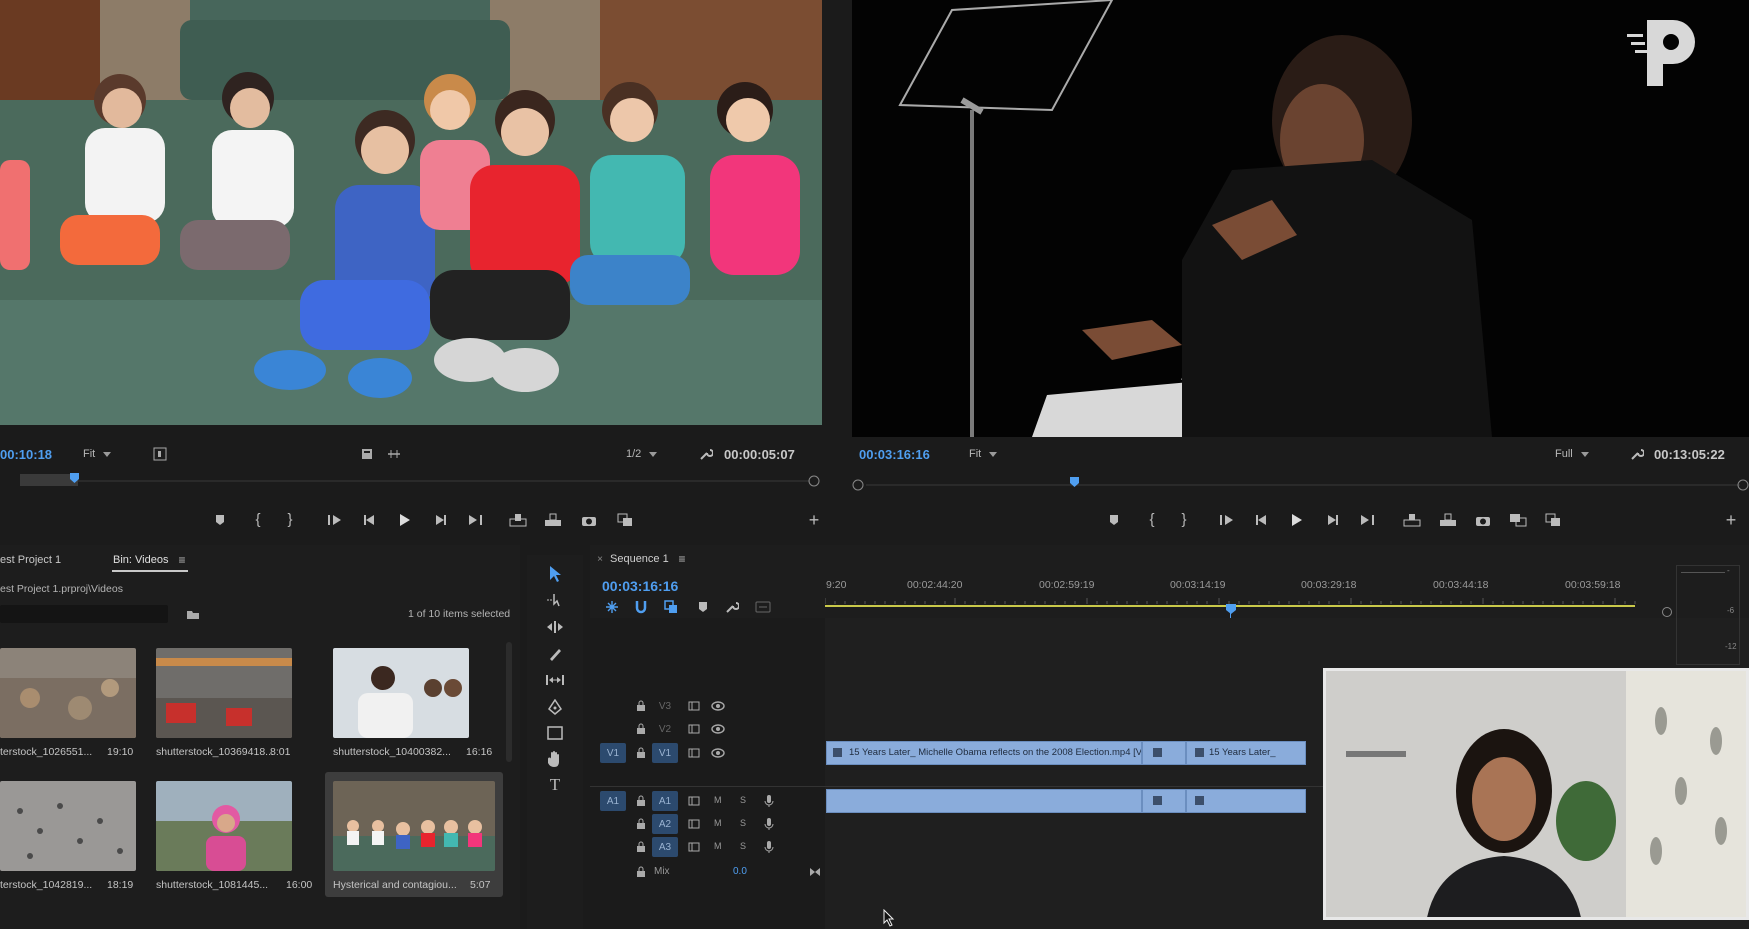 The width and height of the screenshot is (1749, 929). I want to click on new-bin-folder-icon, so click(193, 614).